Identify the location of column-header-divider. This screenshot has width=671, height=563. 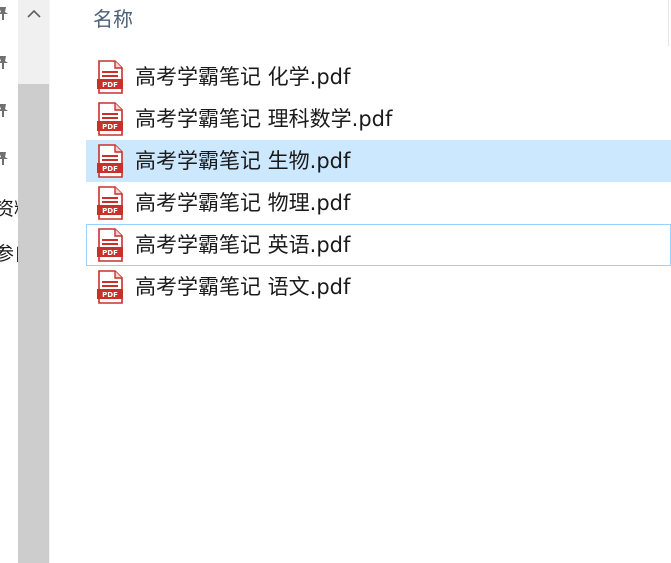
(668, 23).